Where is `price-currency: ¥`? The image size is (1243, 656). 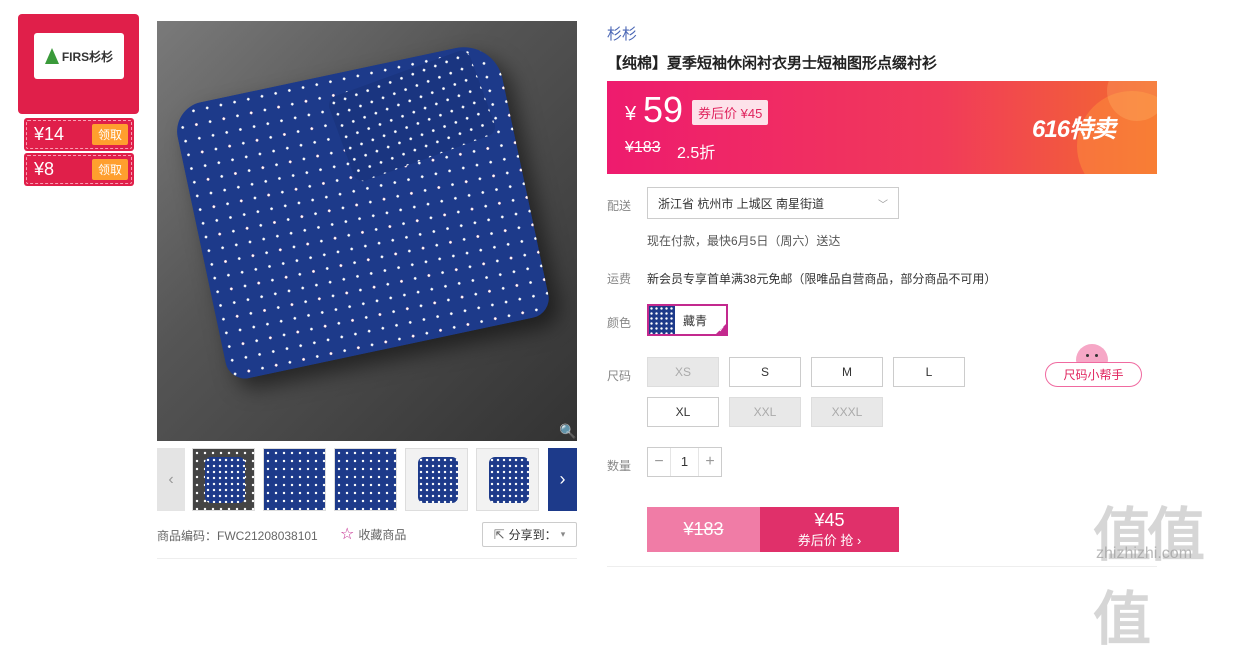 price-currency: ¥ is located at coordinates (631, 114).